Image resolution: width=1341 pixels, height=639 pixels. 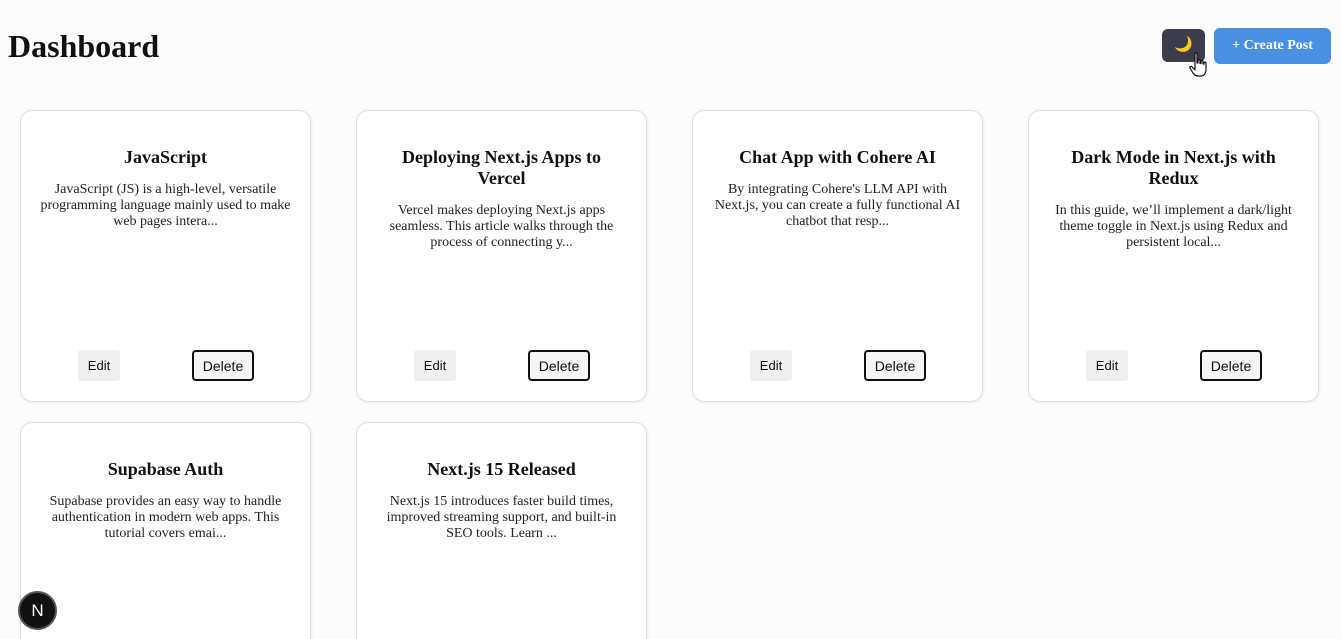 I want to click on post-title: Chat App with Cohere AI, so click(x=837, y=157).